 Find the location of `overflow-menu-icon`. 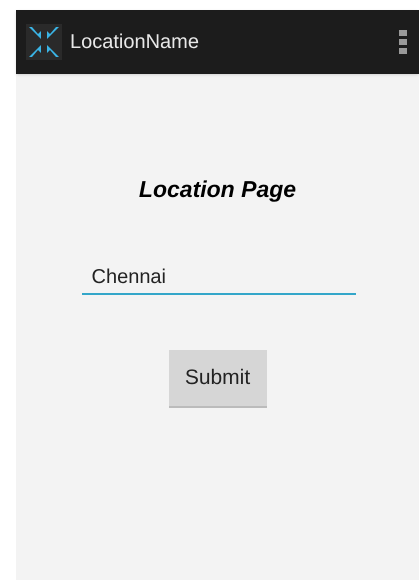

overflow-menu-icon is located at coordinates (403, 42).